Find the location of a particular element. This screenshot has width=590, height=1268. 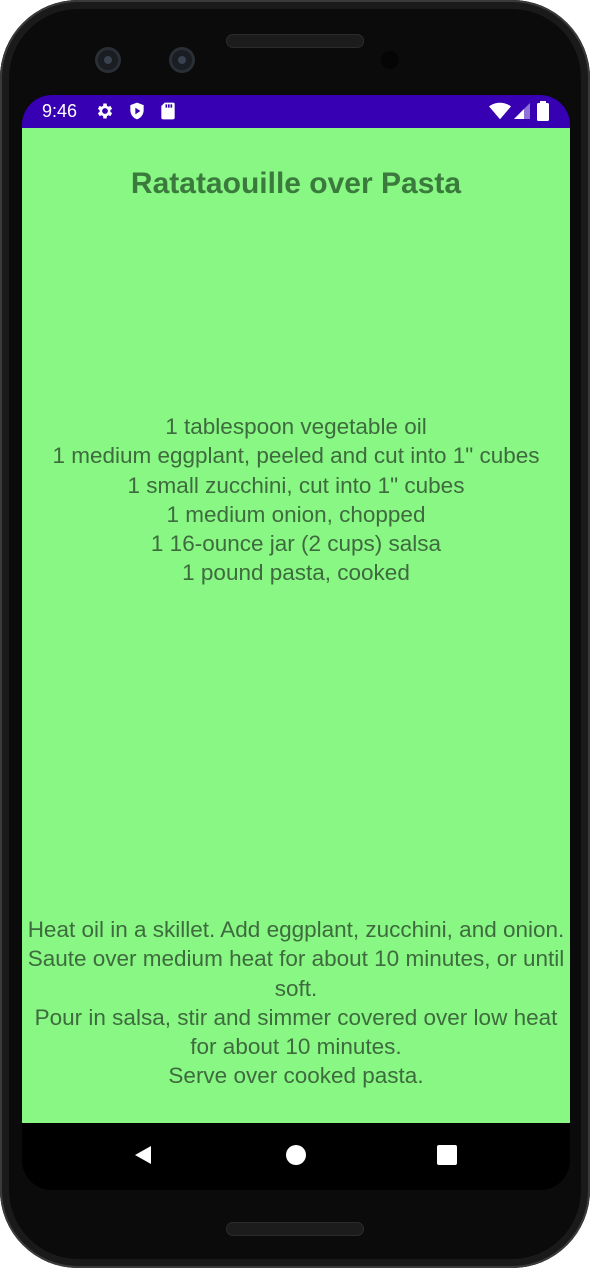

battery-icon is located at coordinates (543, 111).